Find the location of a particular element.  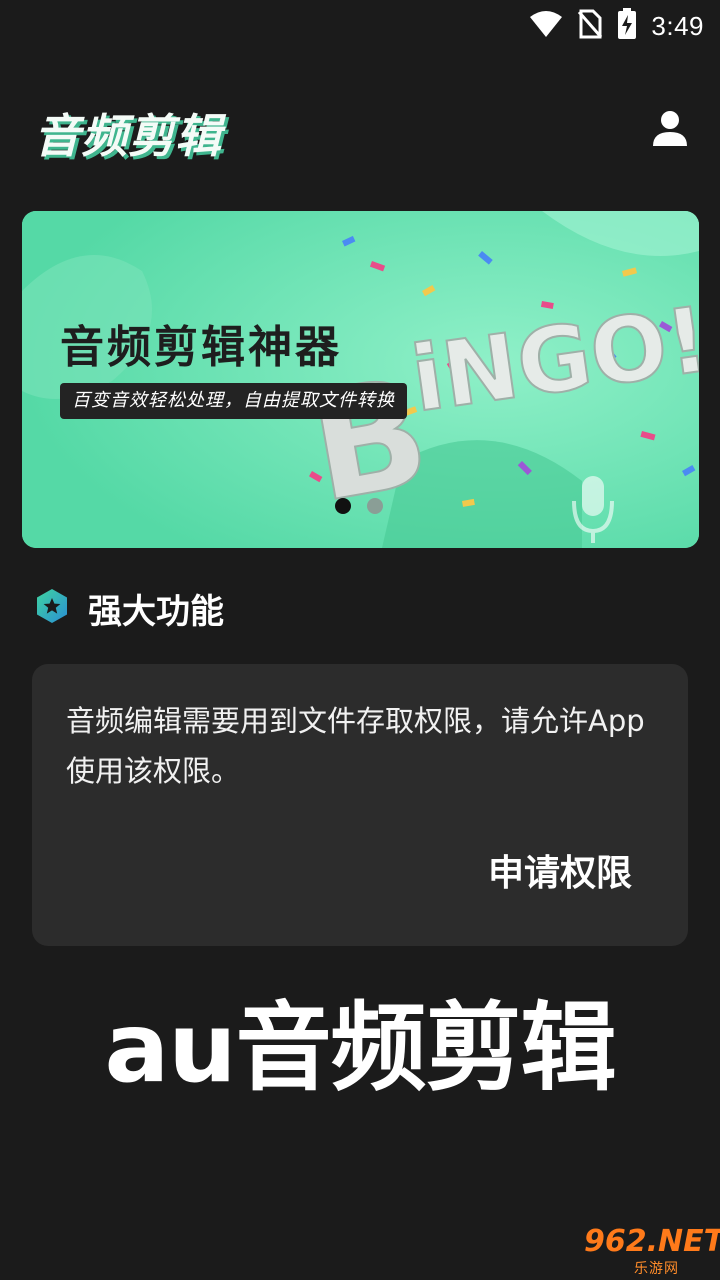

carousel-dot-active is located at coordinates (343, 506).